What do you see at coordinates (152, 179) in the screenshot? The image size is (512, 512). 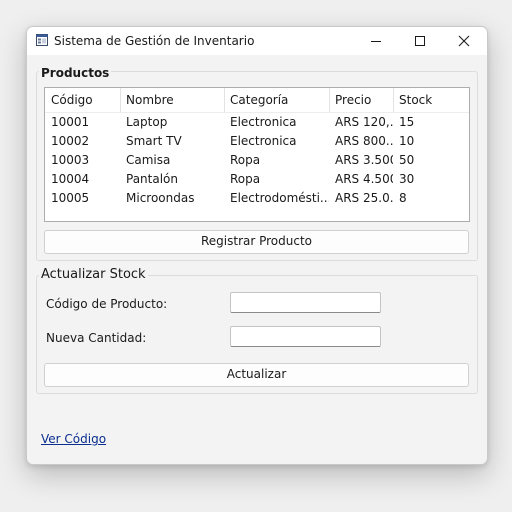 I see `cell-nombre: Pantalón` at bounding box center [152, 179].